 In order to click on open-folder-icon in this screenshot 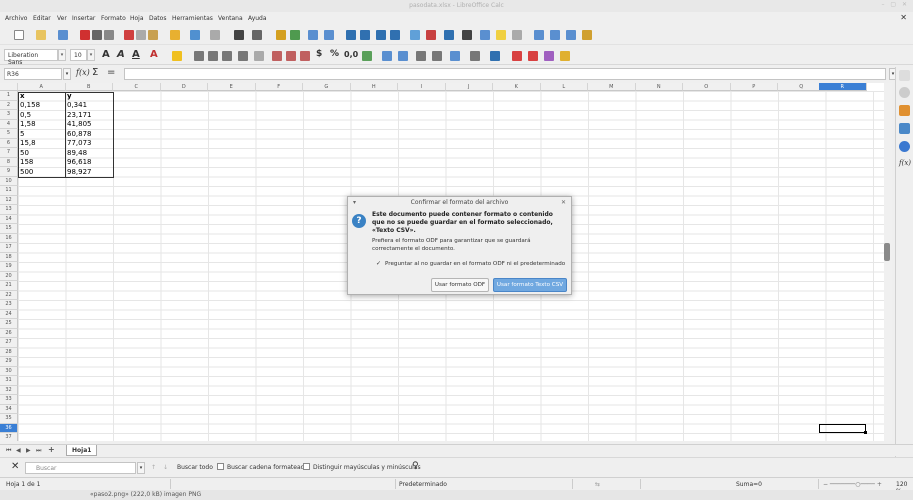, I will do `click(41, 35)`.